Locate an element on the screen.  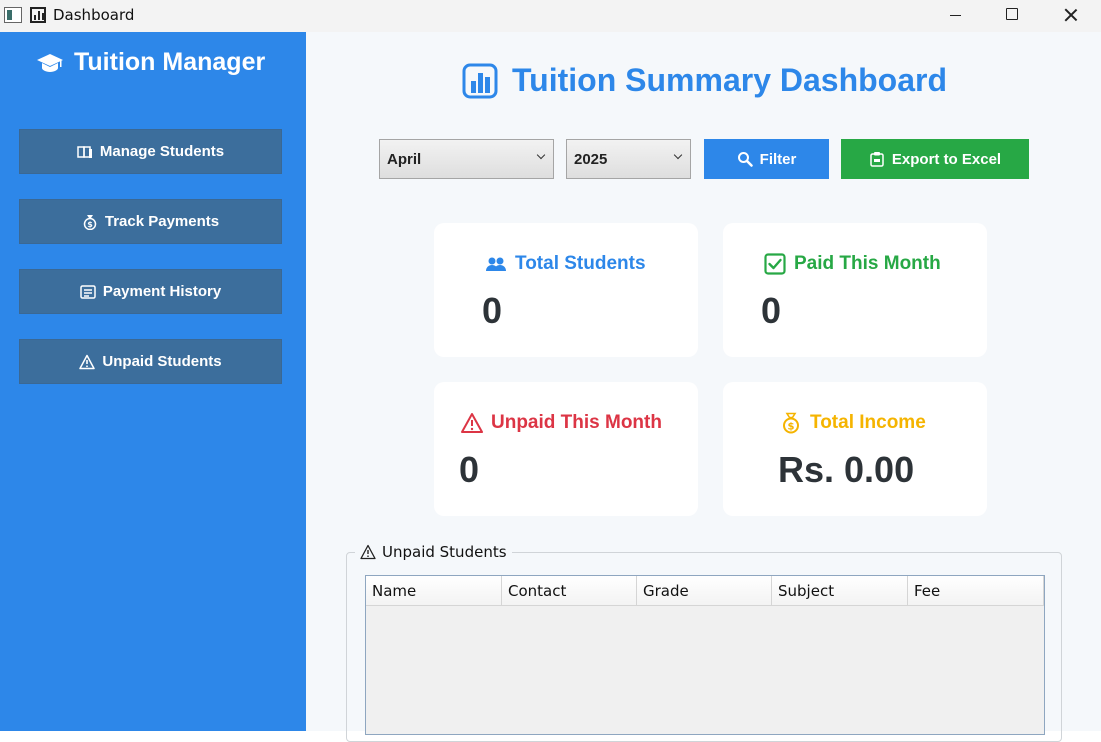
export-excel-button: Export to Excel is located at coordinates (935, 159).